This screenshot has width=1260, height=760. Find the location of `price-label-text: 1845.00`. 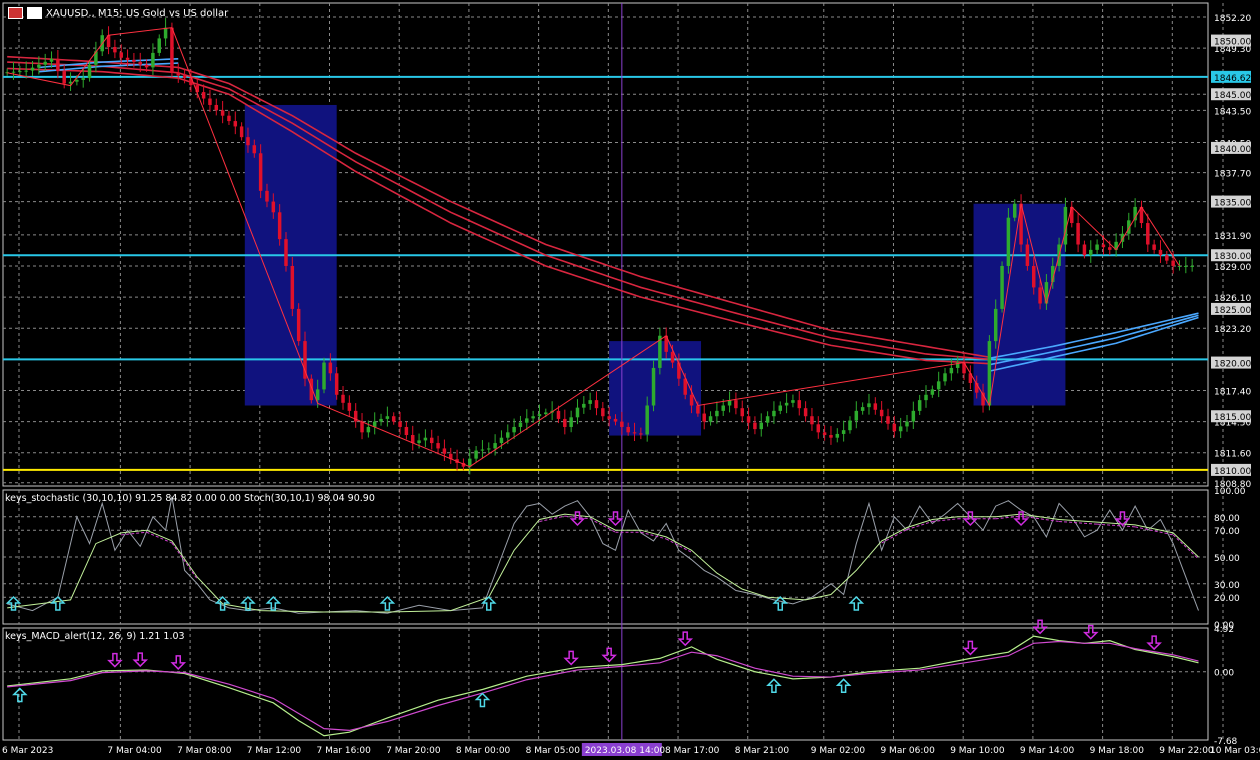

price-label-text: 1845.00 is located at coordinates (1232, 96).